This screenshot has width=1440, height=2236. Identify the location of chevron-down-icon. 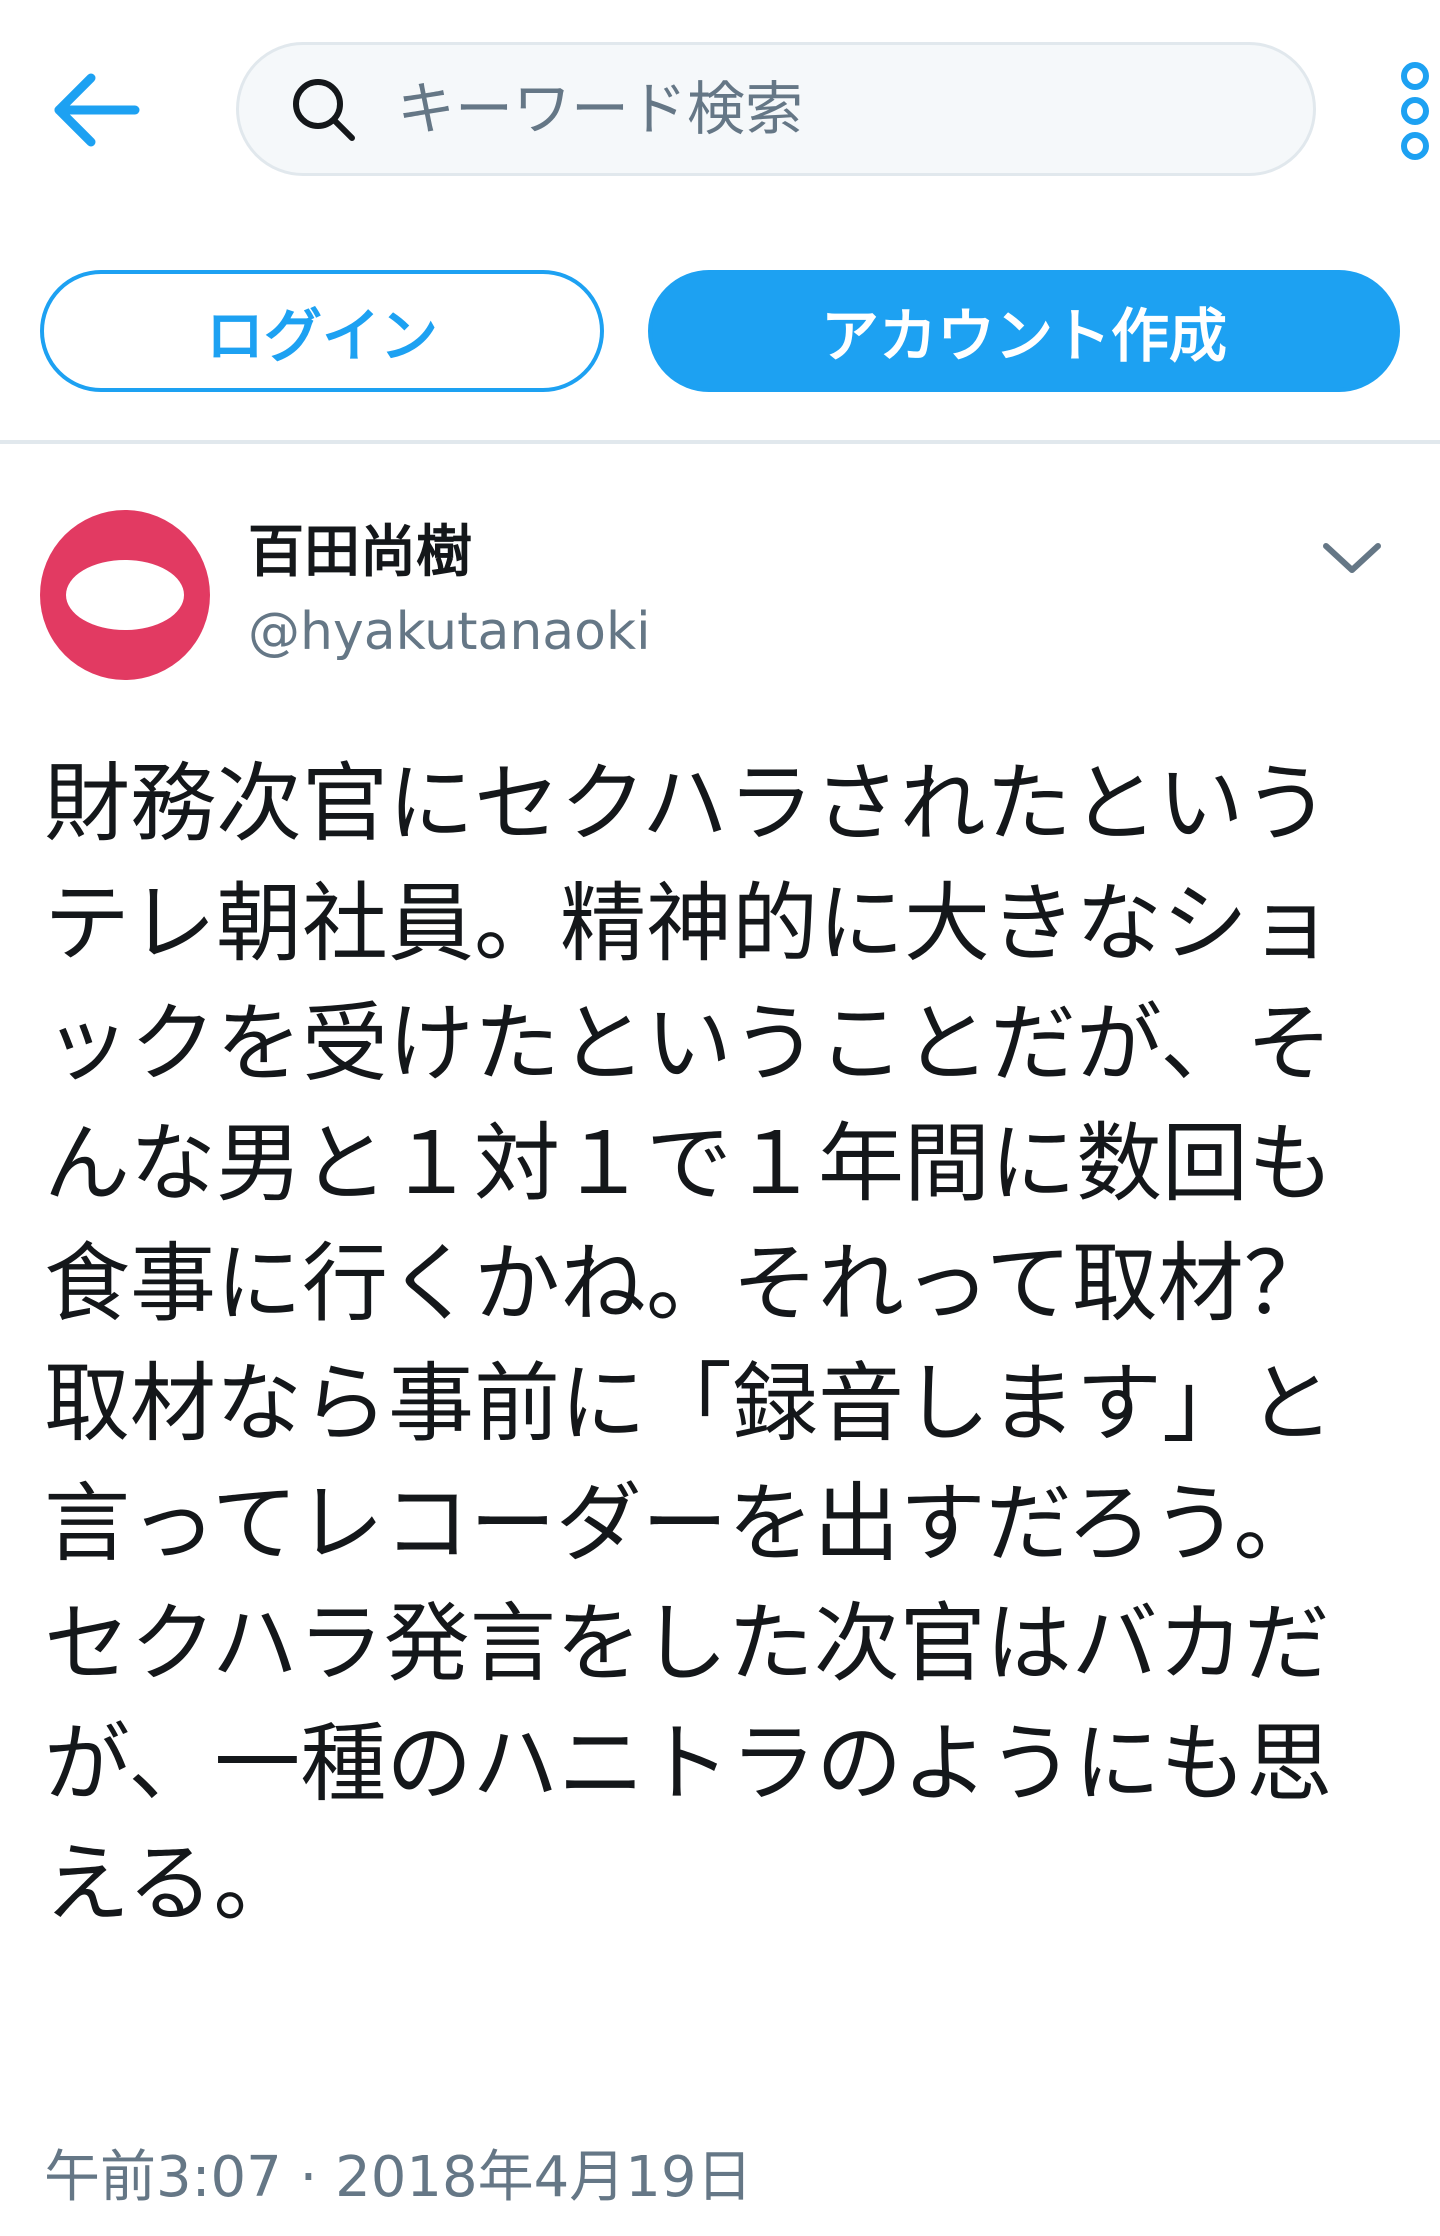
(1352, 558).